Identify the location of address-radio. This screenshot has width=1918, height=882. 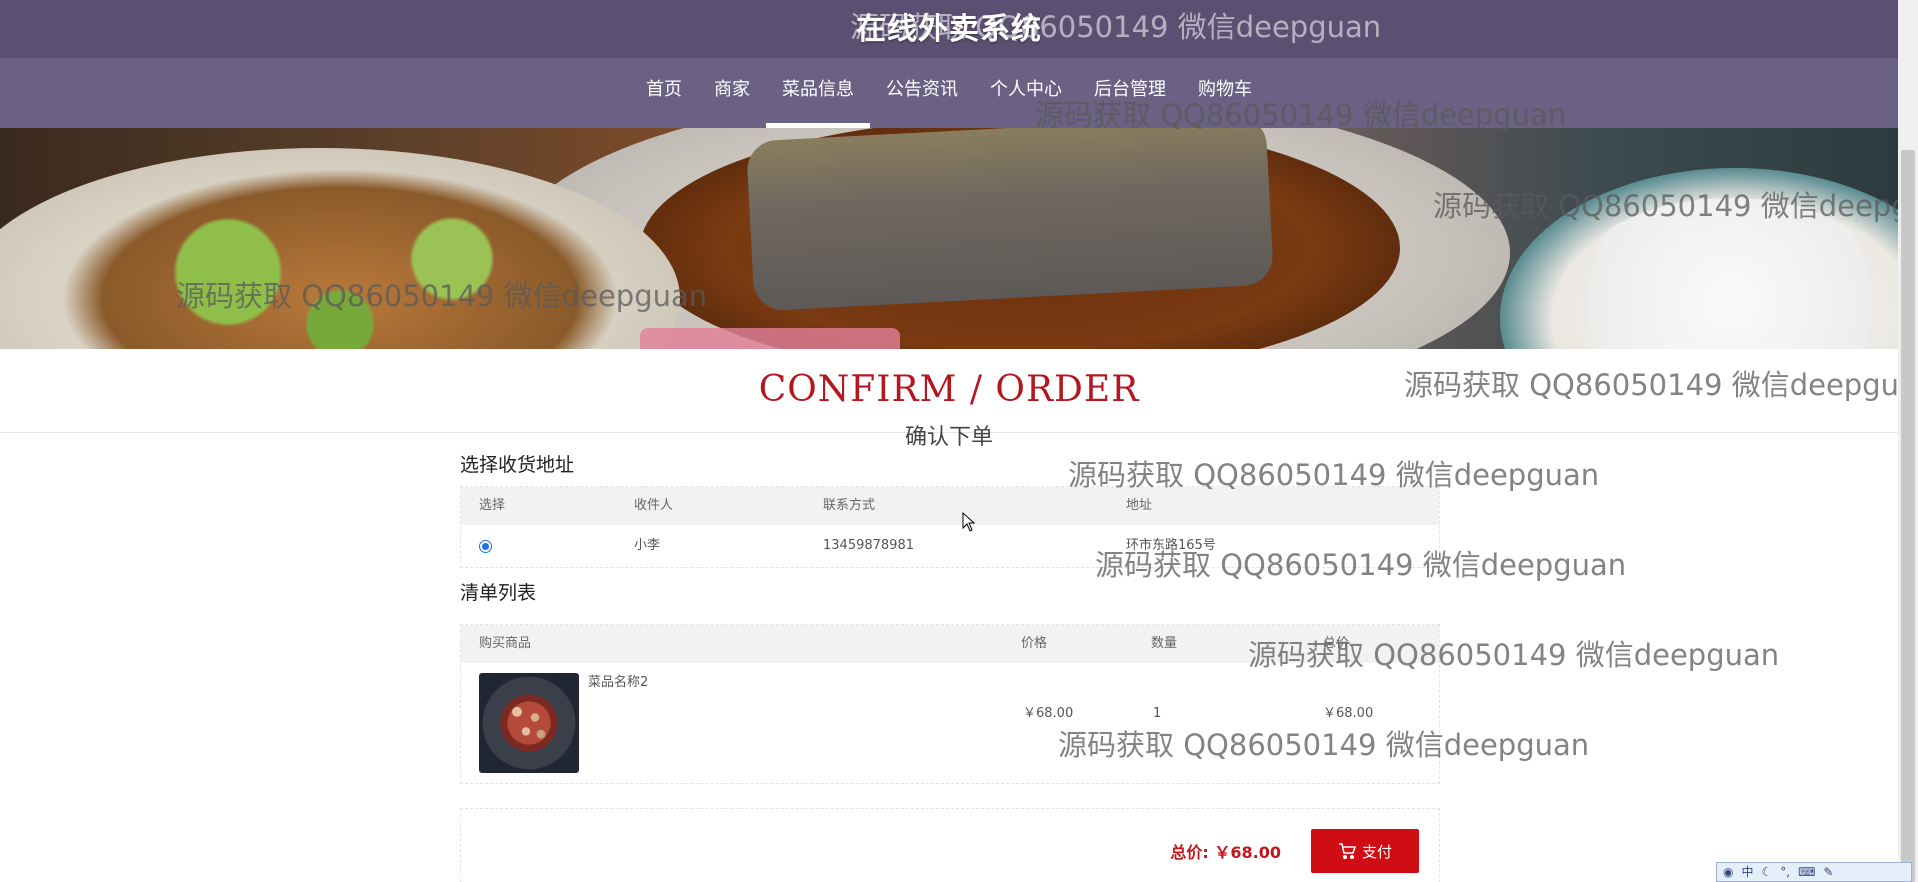
(485, 546).